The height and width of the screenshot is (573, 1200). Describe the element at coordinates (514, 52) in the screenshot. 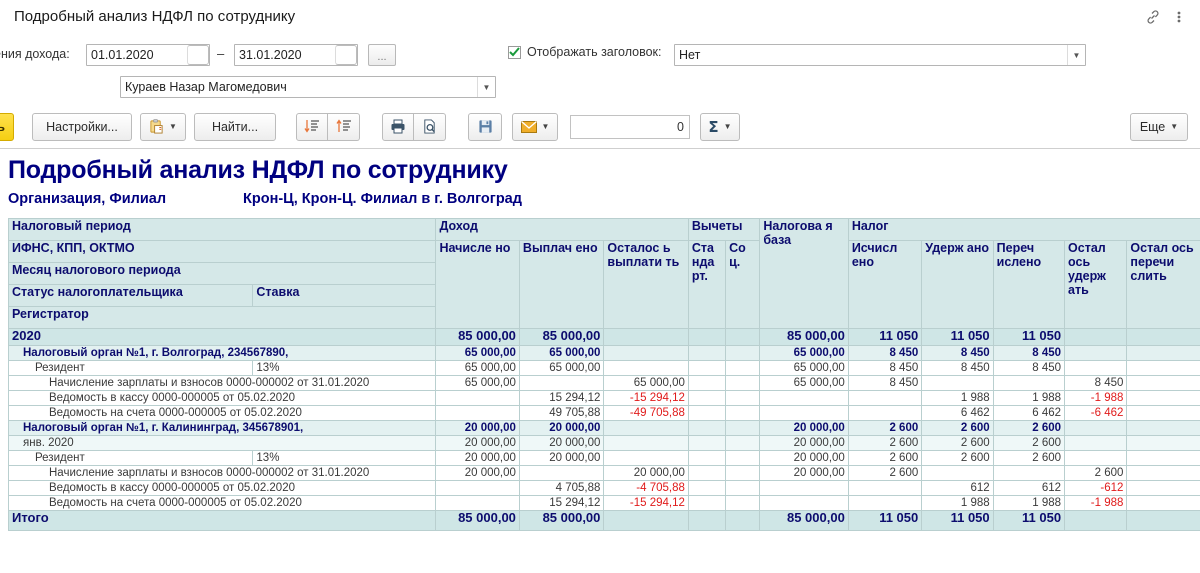

I see `show-header-checkbox` at that location.